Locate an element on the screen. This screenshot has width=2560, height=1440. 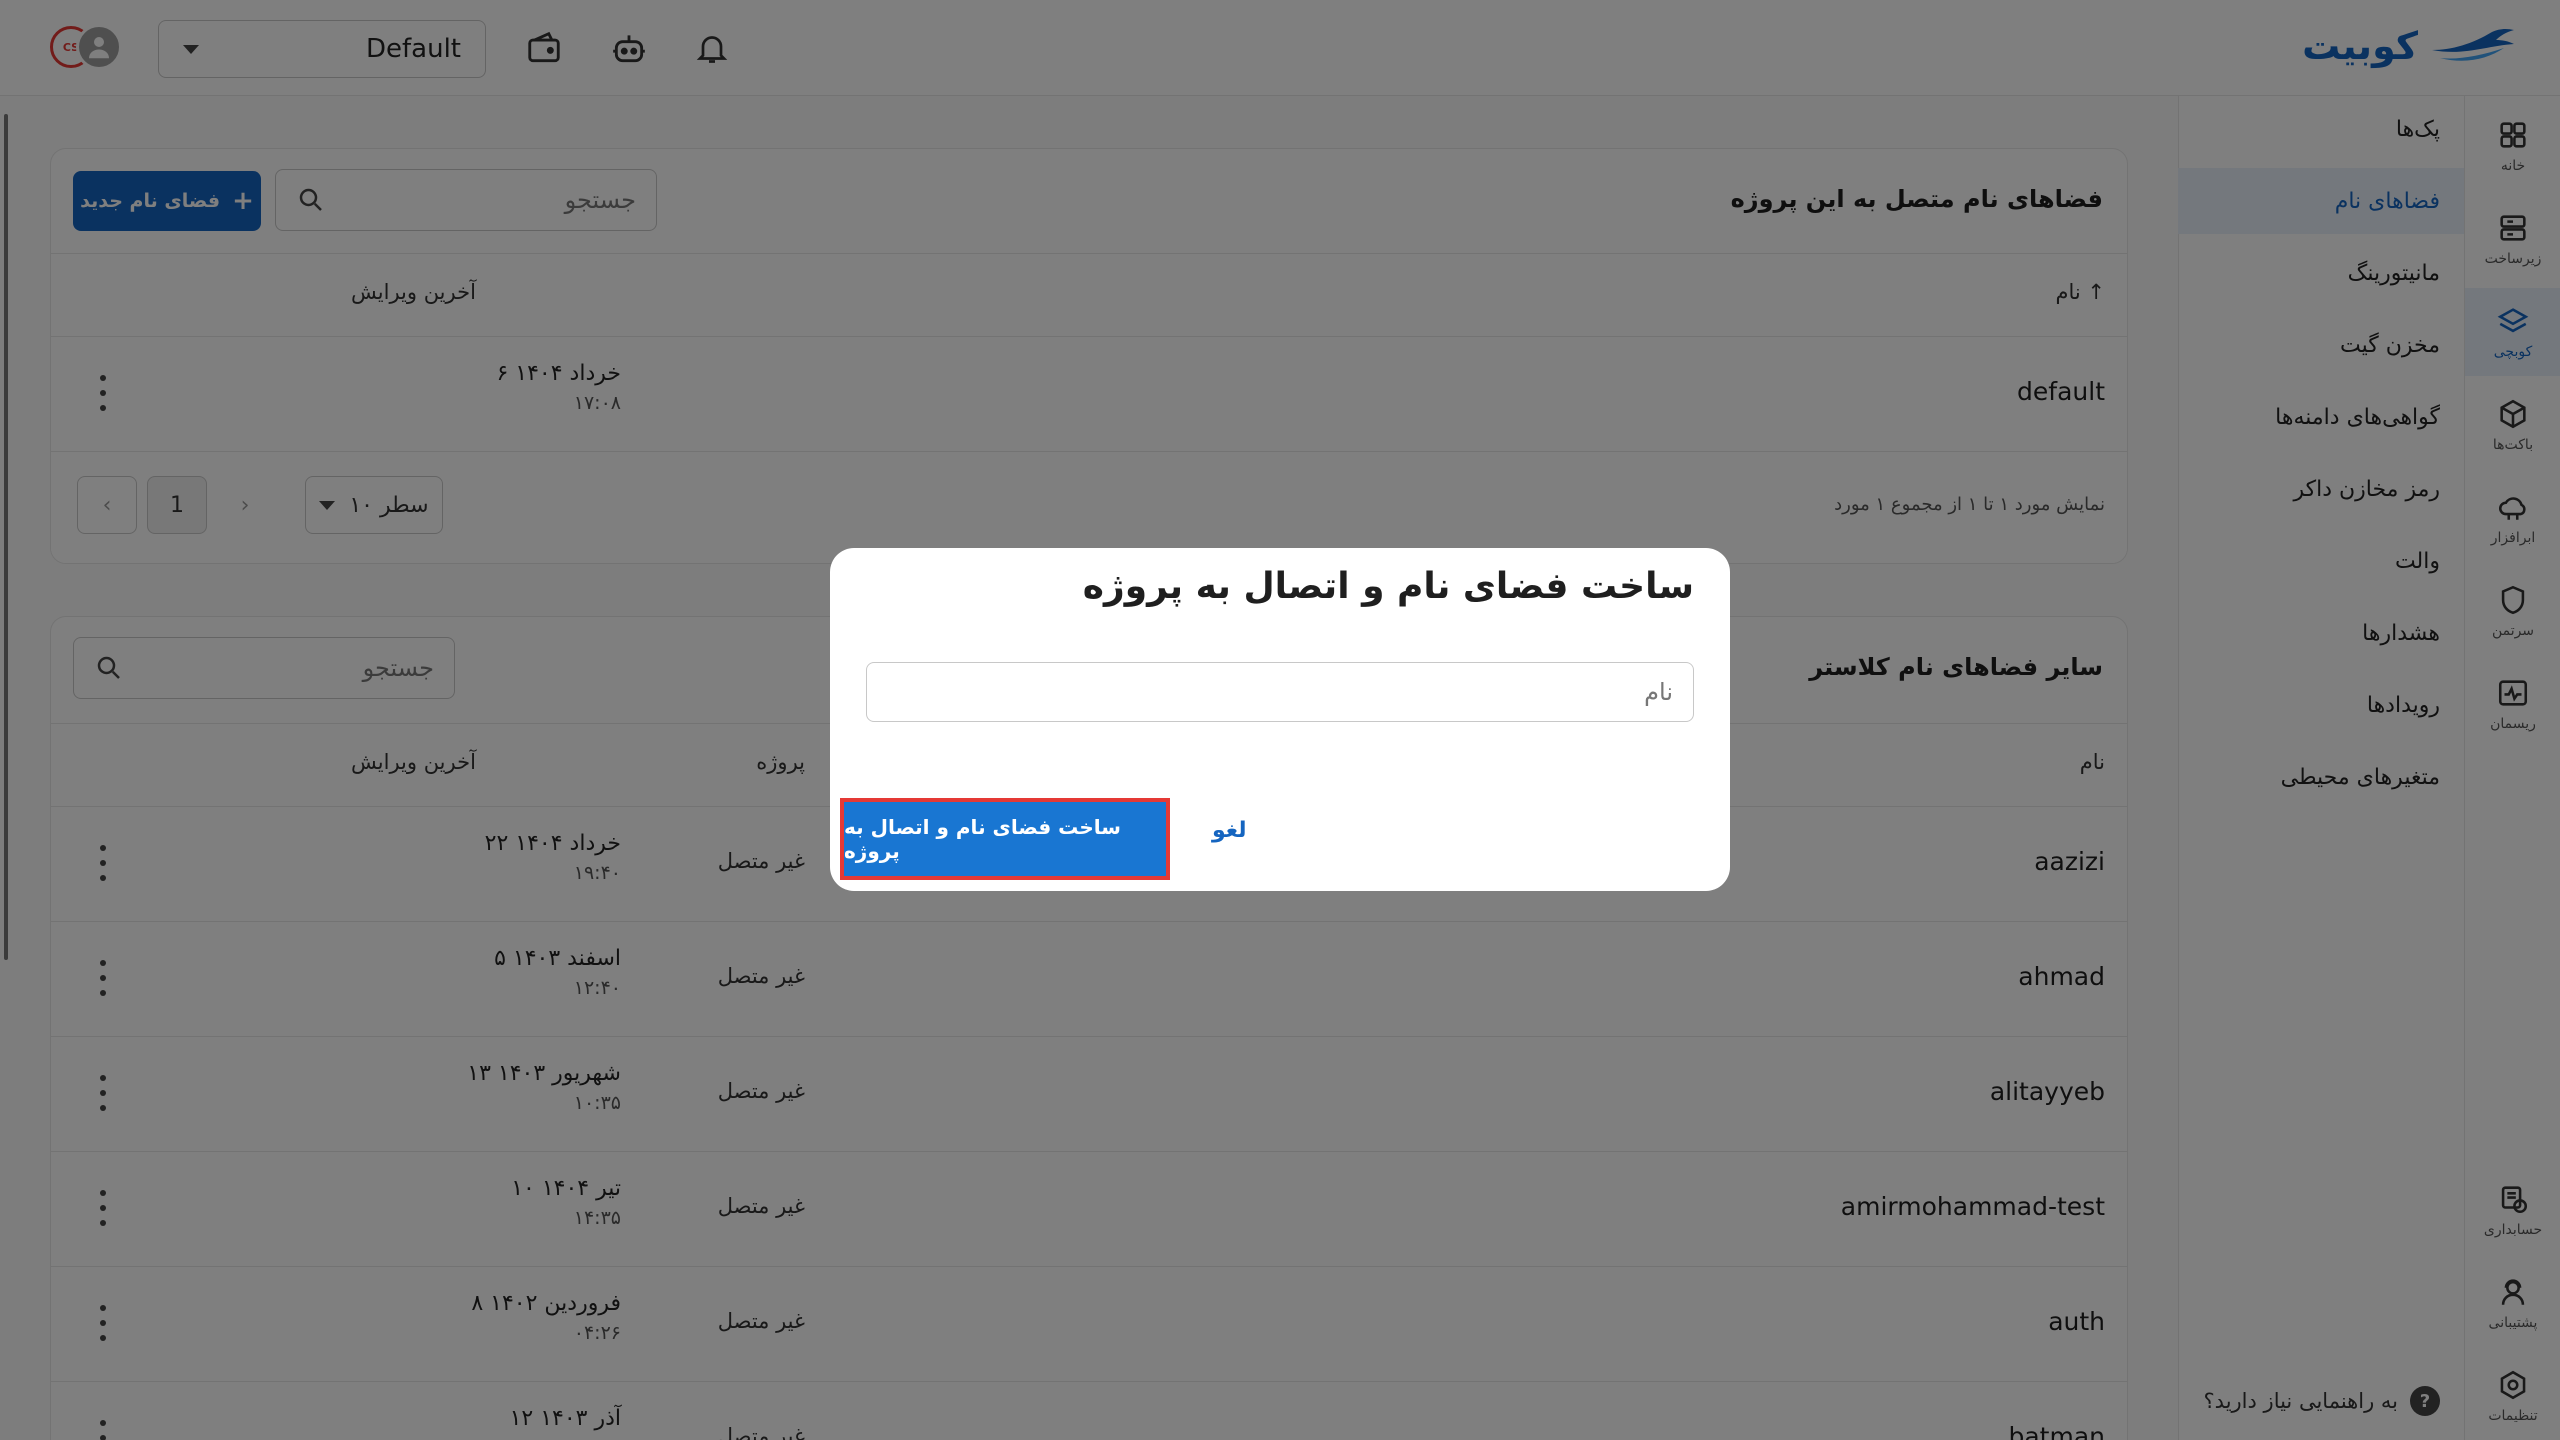
dialog-title: ساخت فضای نام و اتصال به پروژه is located at coordinates (1388, 586).